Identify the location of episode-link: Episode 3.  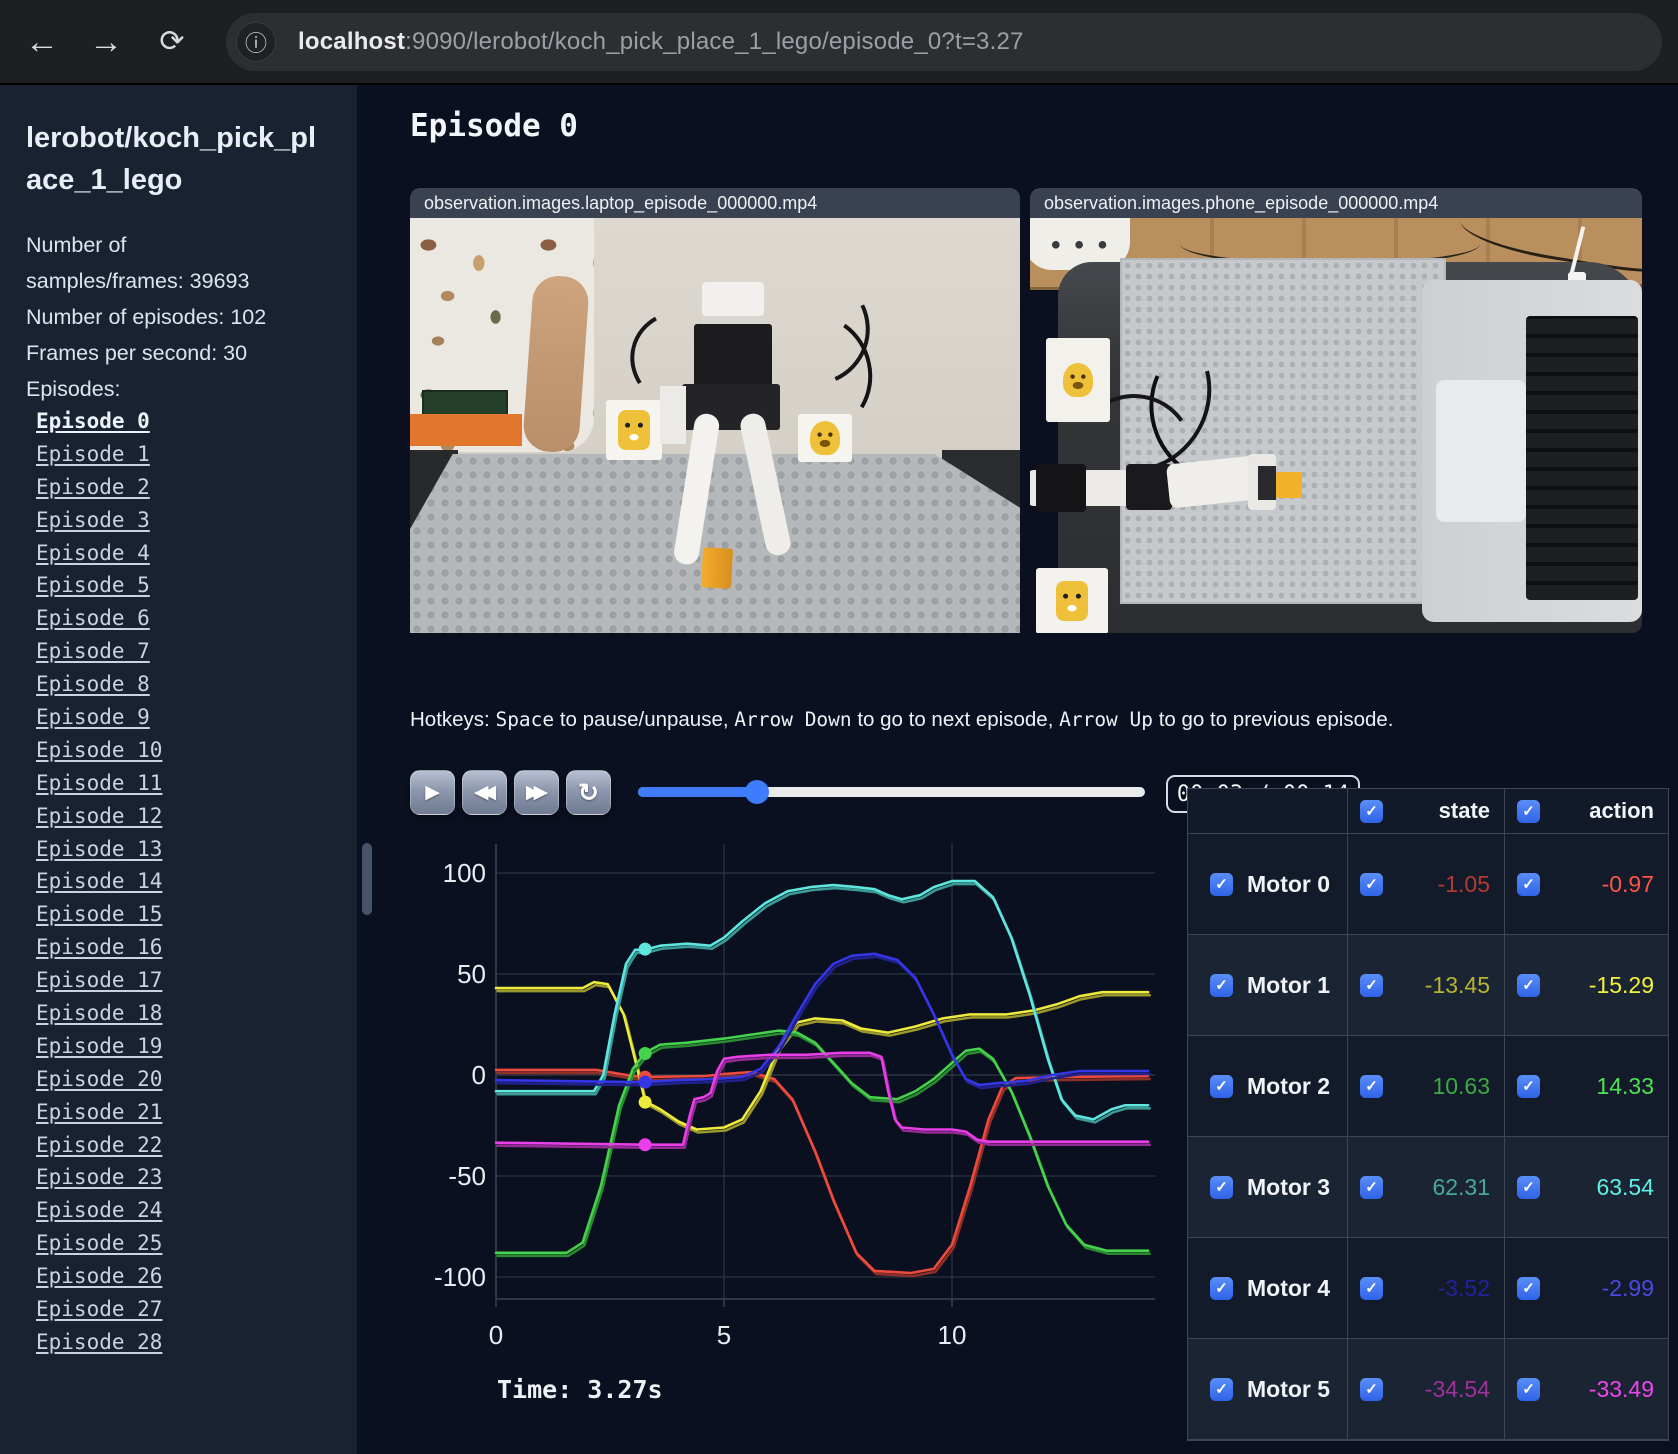
(93, 520).